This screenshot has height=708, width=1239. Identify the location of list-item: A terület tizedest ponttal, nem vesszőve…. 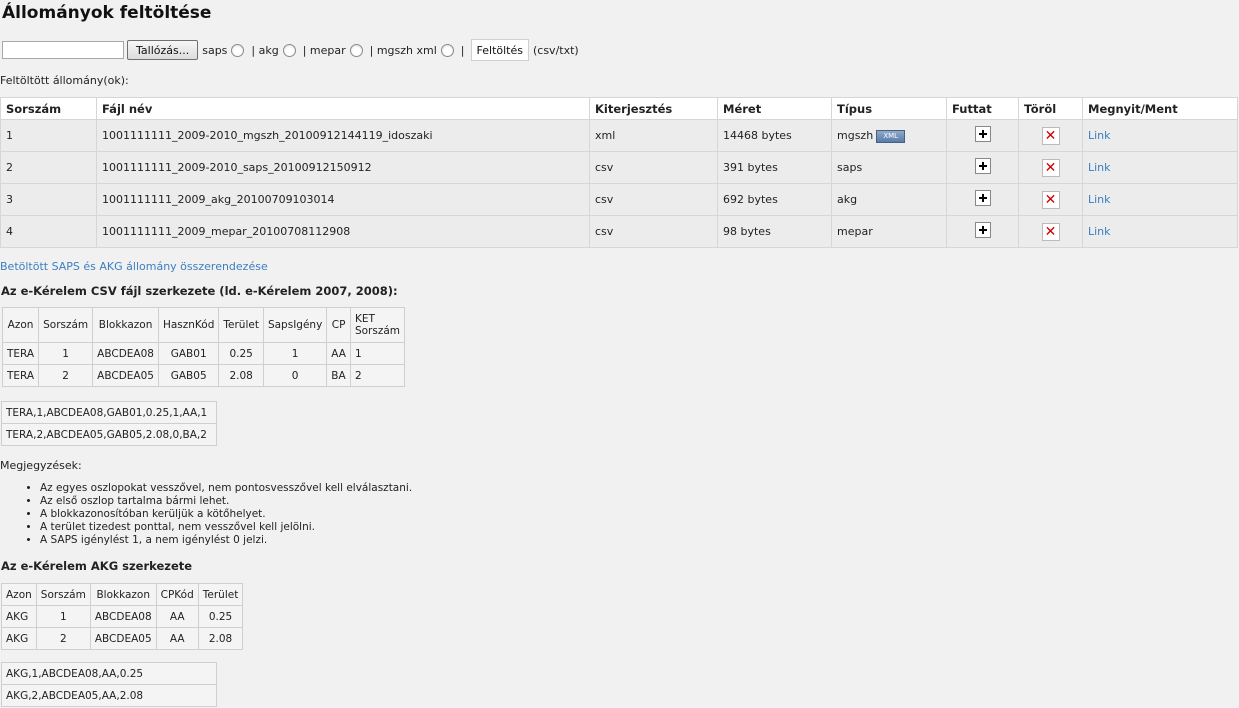
(226, 527).